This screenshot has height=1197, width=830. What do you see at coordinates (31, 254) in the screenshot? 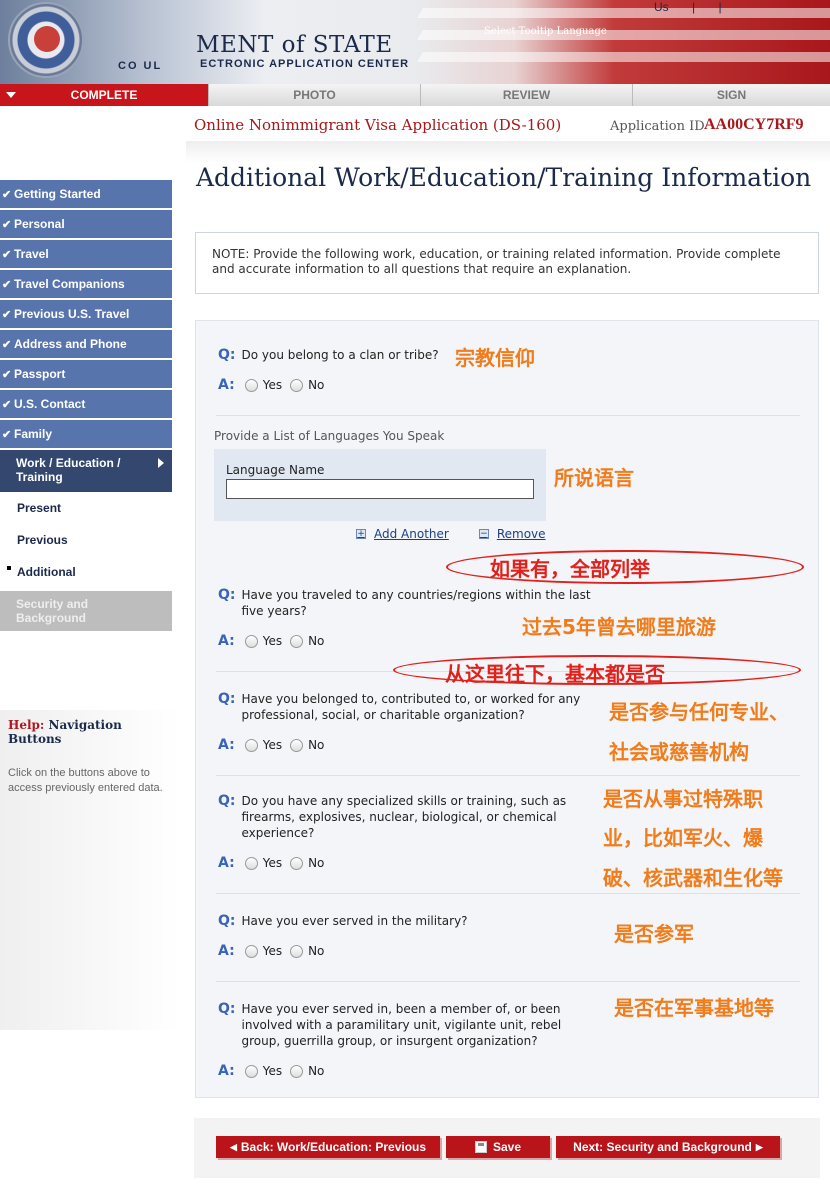
I see `sidebar-item-label: Travel` at bounding box center [31, 254].